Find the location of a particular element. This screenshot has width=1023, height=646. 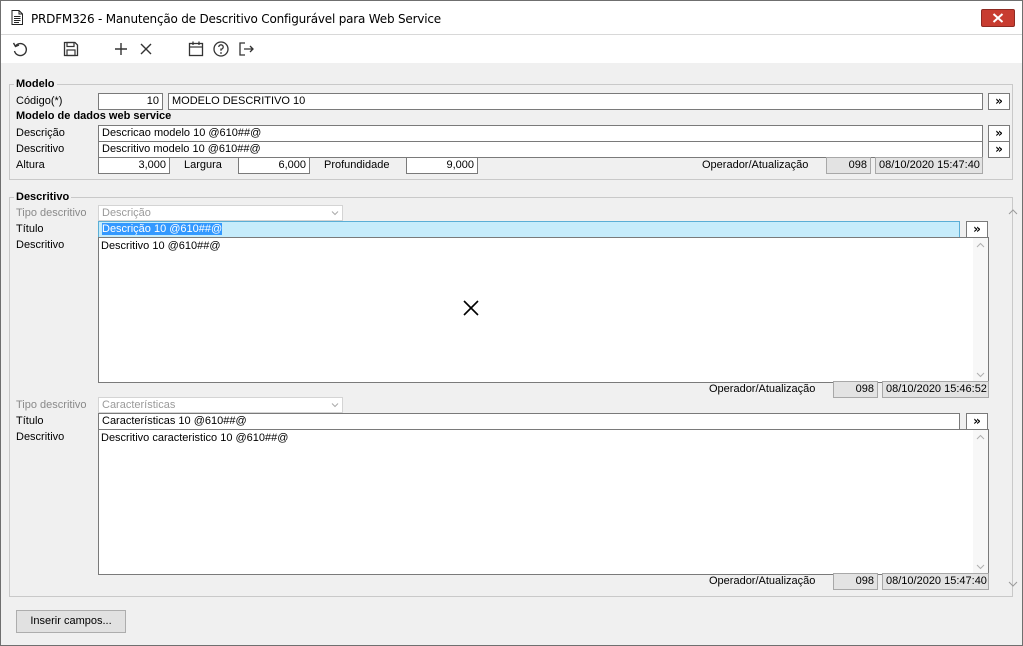

ws-descritivo-expand-button: » is located at coordinates (999, 149).